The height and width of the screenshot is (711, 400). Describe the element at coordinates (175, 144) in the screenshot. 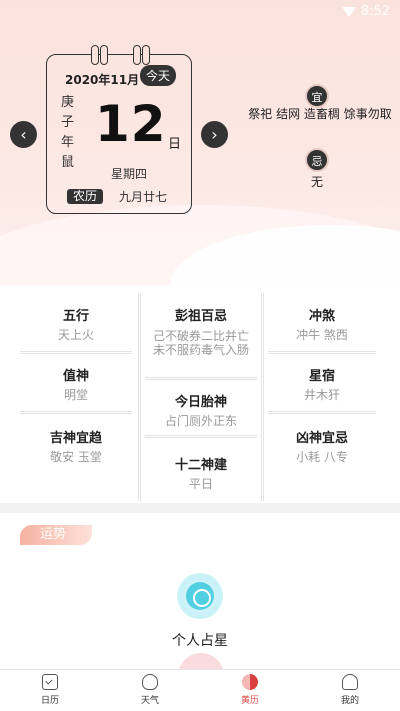

I see `day-unit: 日` at that location.